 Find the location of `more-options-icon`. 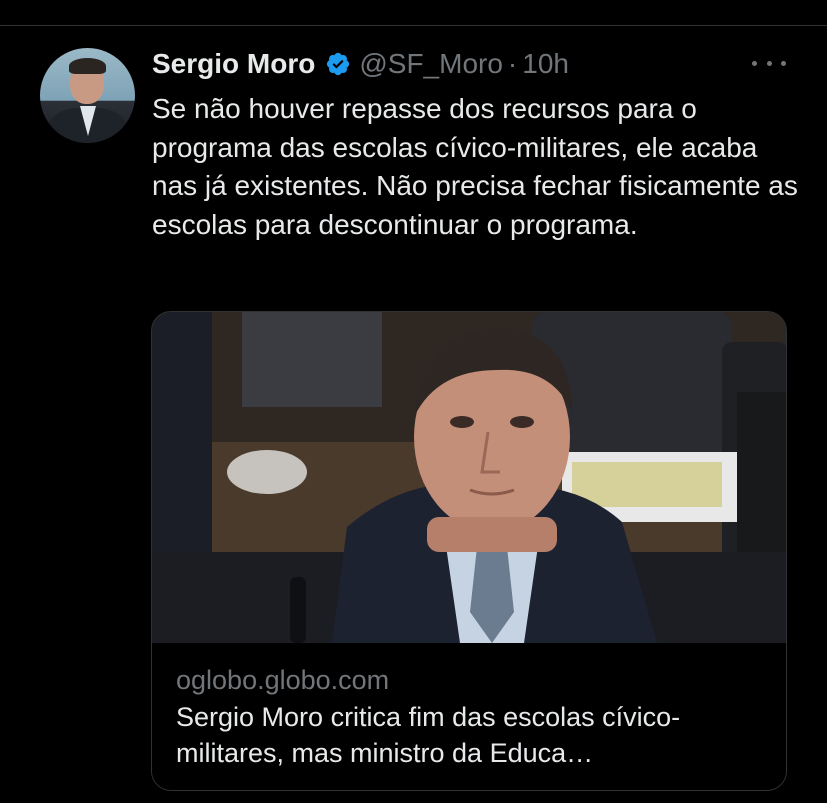

more-options-icon is located at coordinates (769, 63).